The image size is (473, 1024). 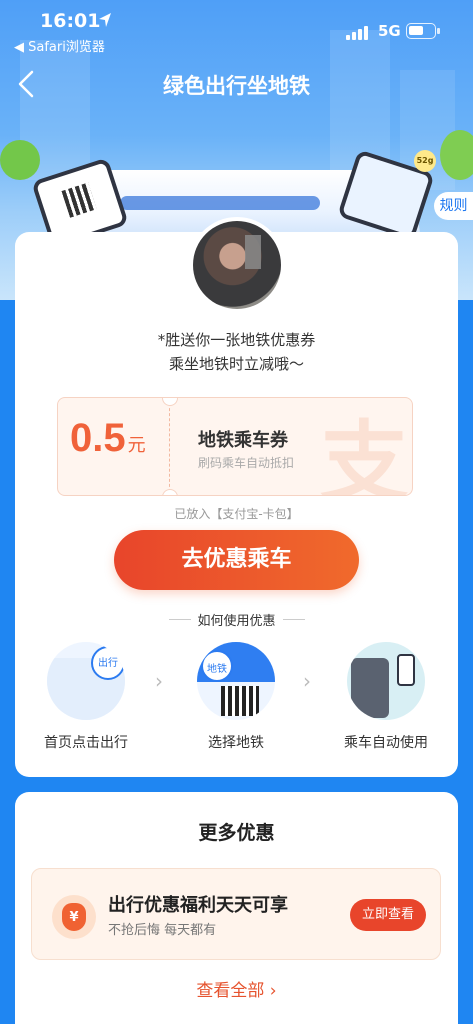 I want to click on coupon-value-section: 0.5 元, so click(x=114, y=446).